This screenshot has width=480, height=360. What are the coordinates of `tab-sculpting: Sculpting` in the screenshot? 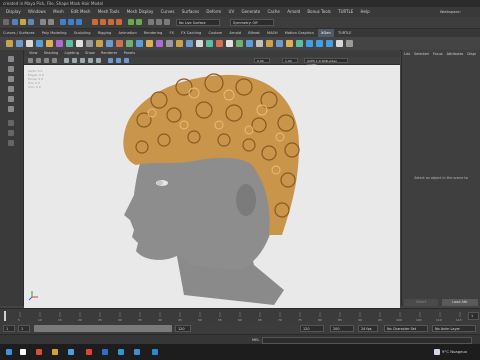 It's located at (82, 33).